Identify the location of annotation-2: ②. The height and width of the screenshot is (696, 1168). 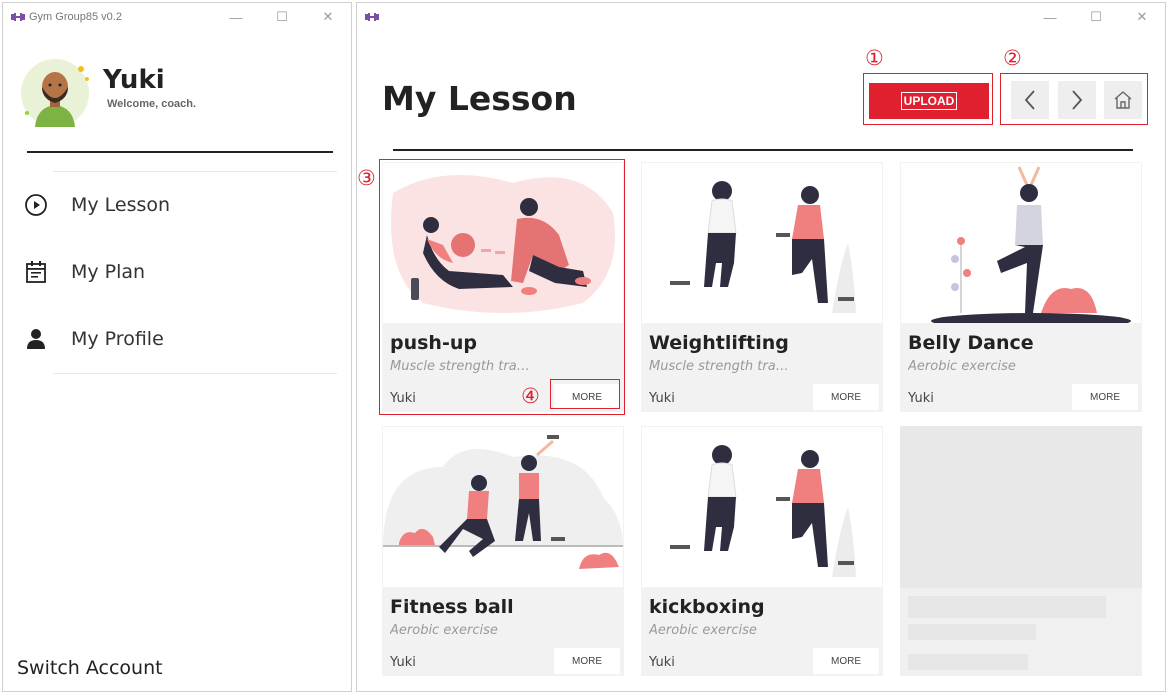
(1012, 58).